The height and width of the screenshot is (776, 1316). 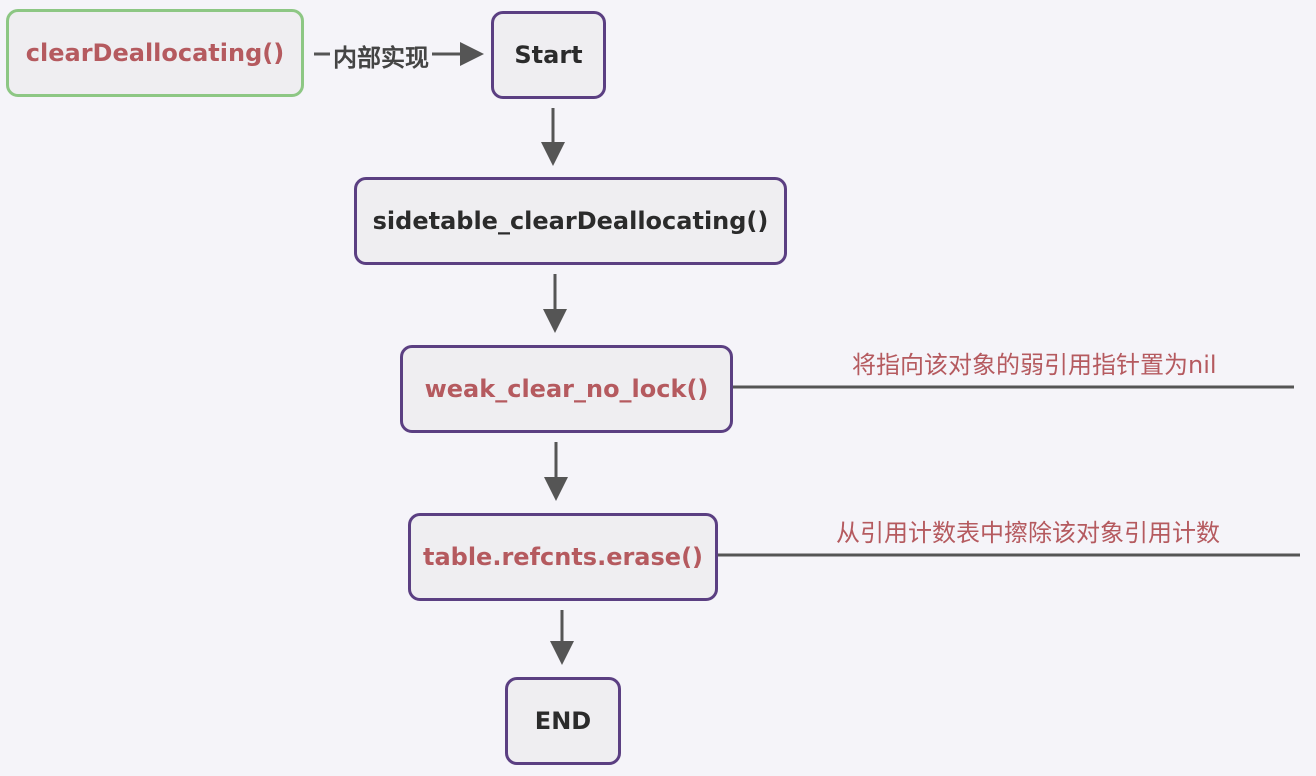 I want to click on node-clear-deallocating: clearDeallocating(), so click(x=155, y=53).